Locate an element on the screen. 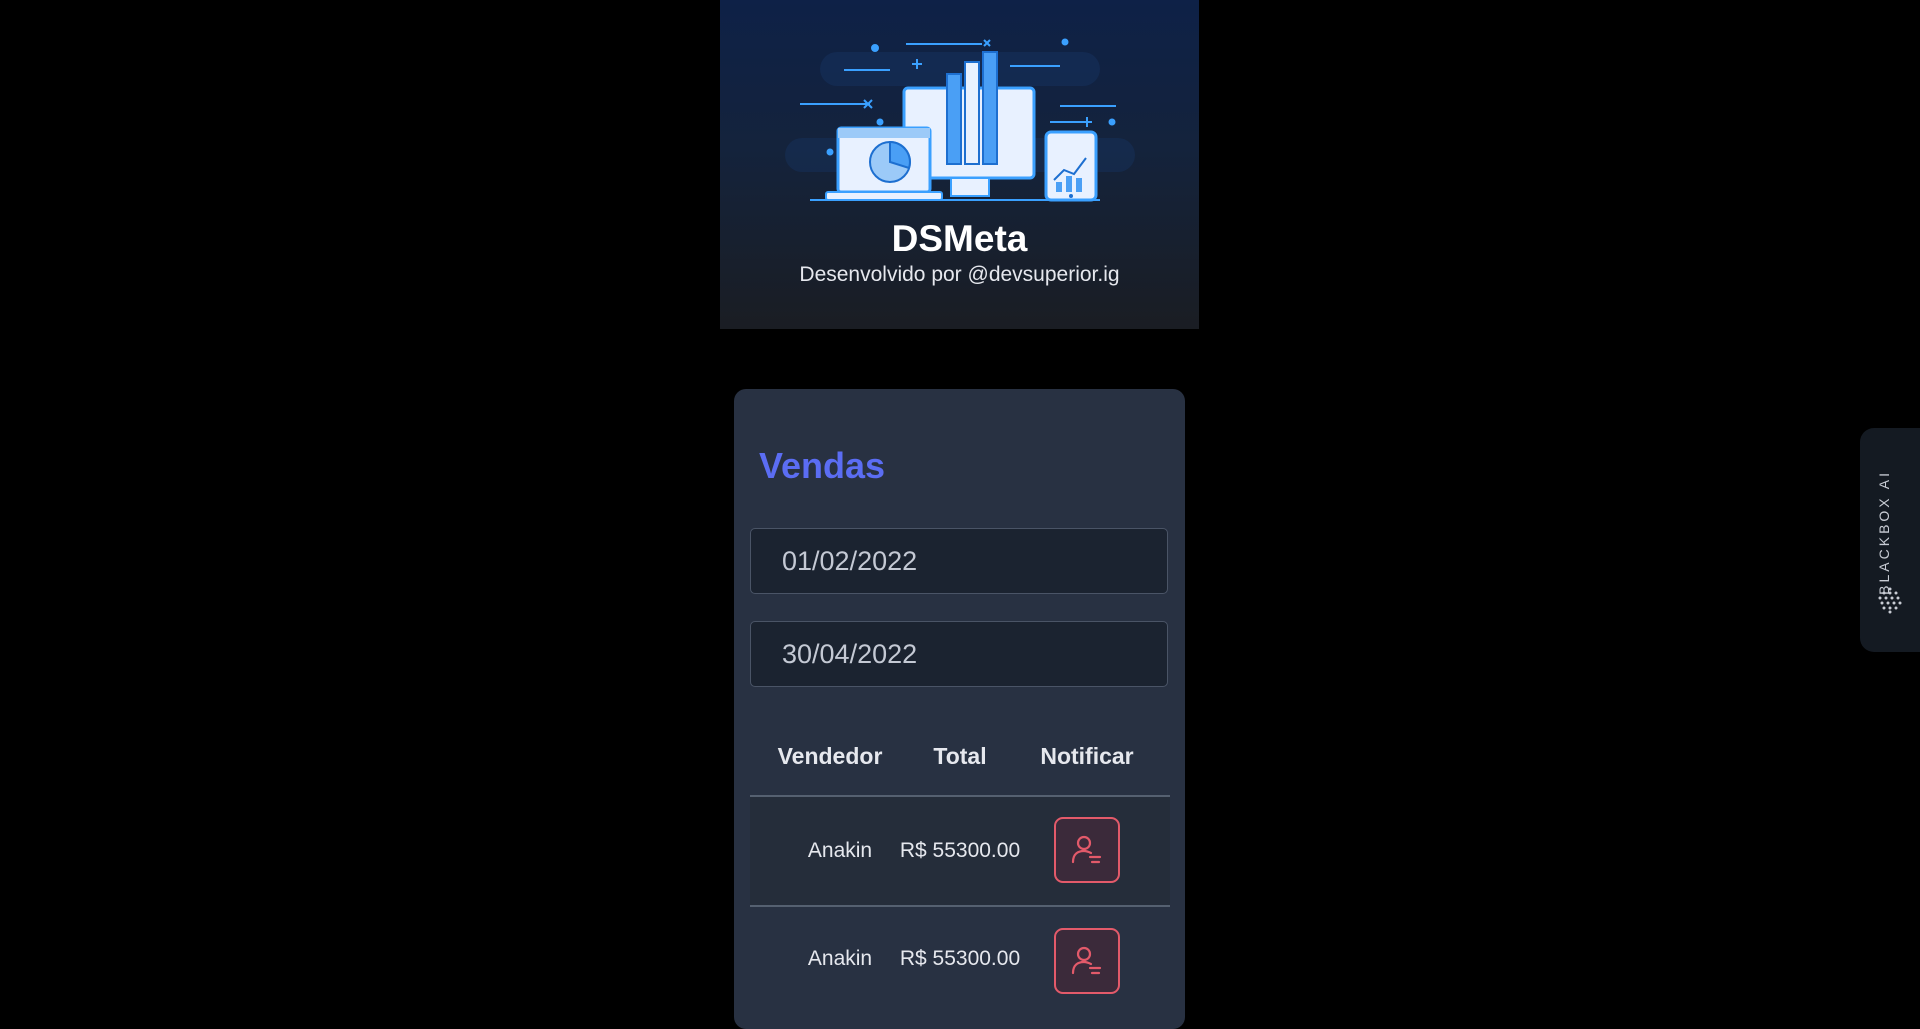  blackbox-ai-tab: BLACKBOX AI is located at coordinates (1890, 540).